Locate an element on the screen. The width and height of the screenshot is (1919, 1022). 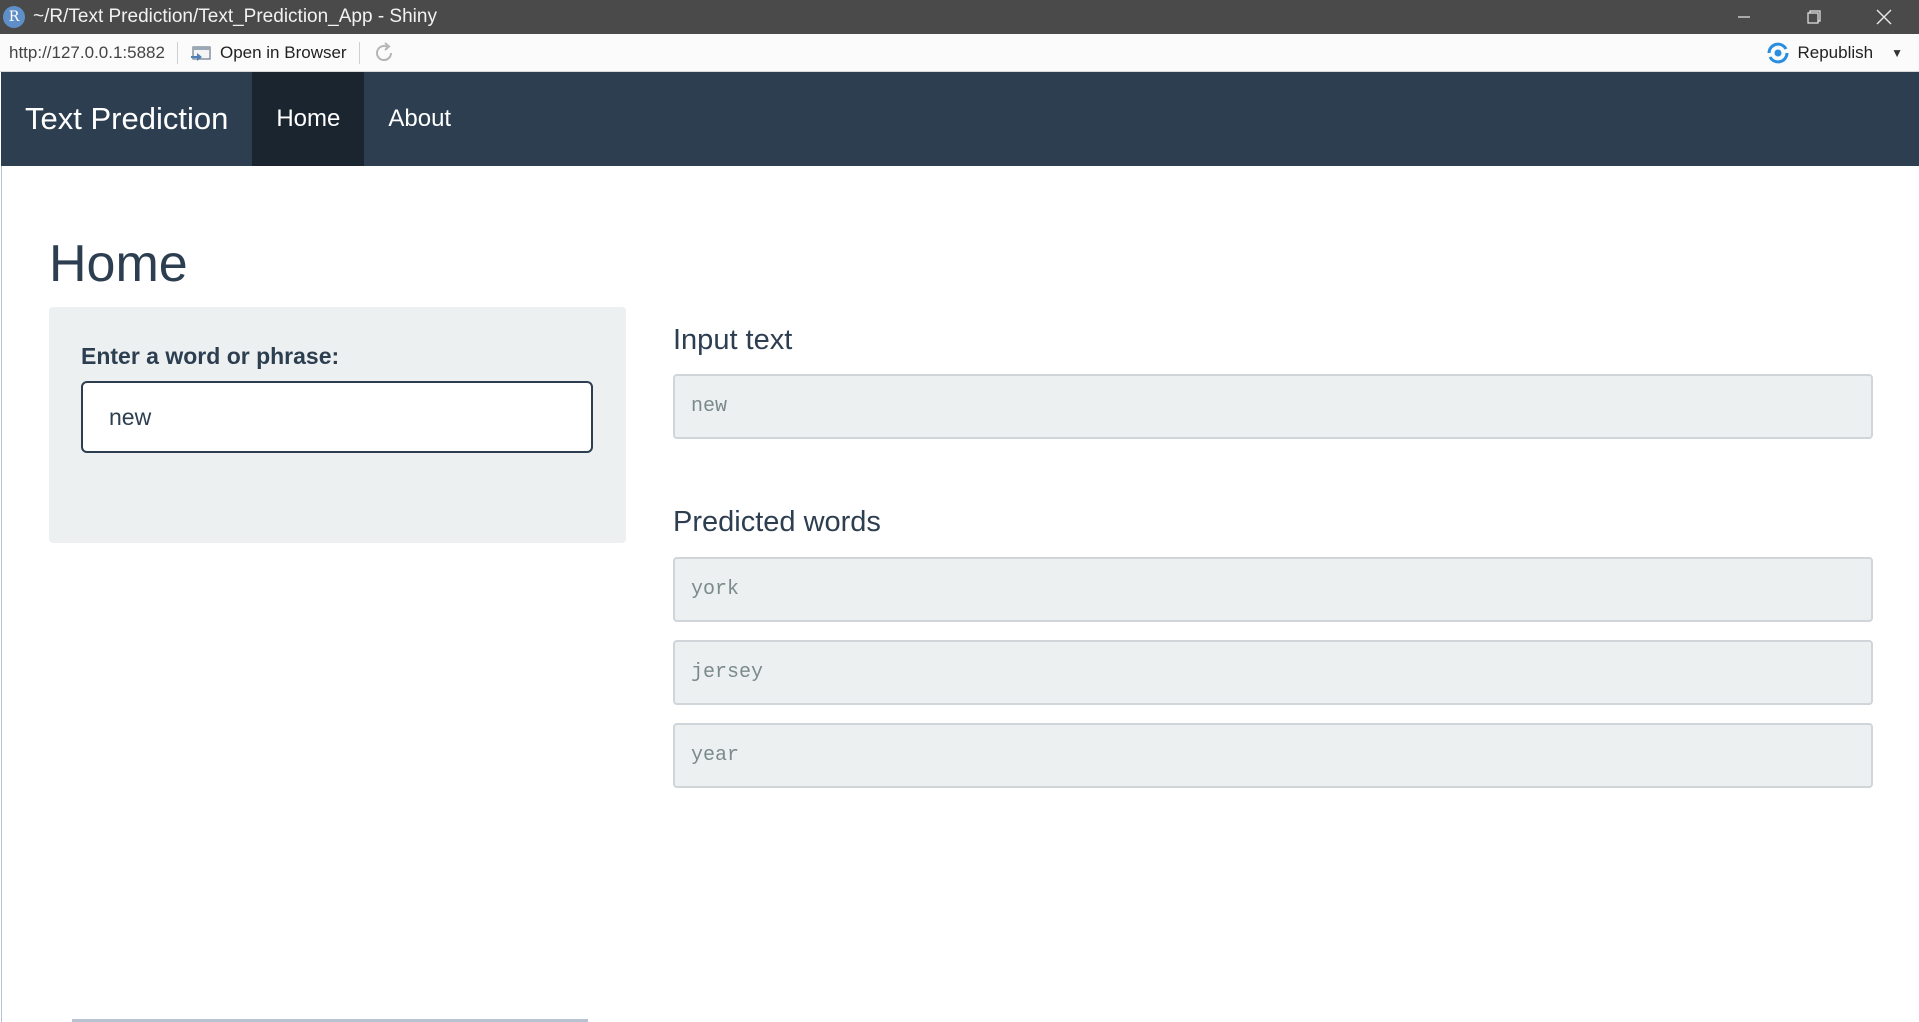
minimize-icon is located at coordinates (1744, 17).